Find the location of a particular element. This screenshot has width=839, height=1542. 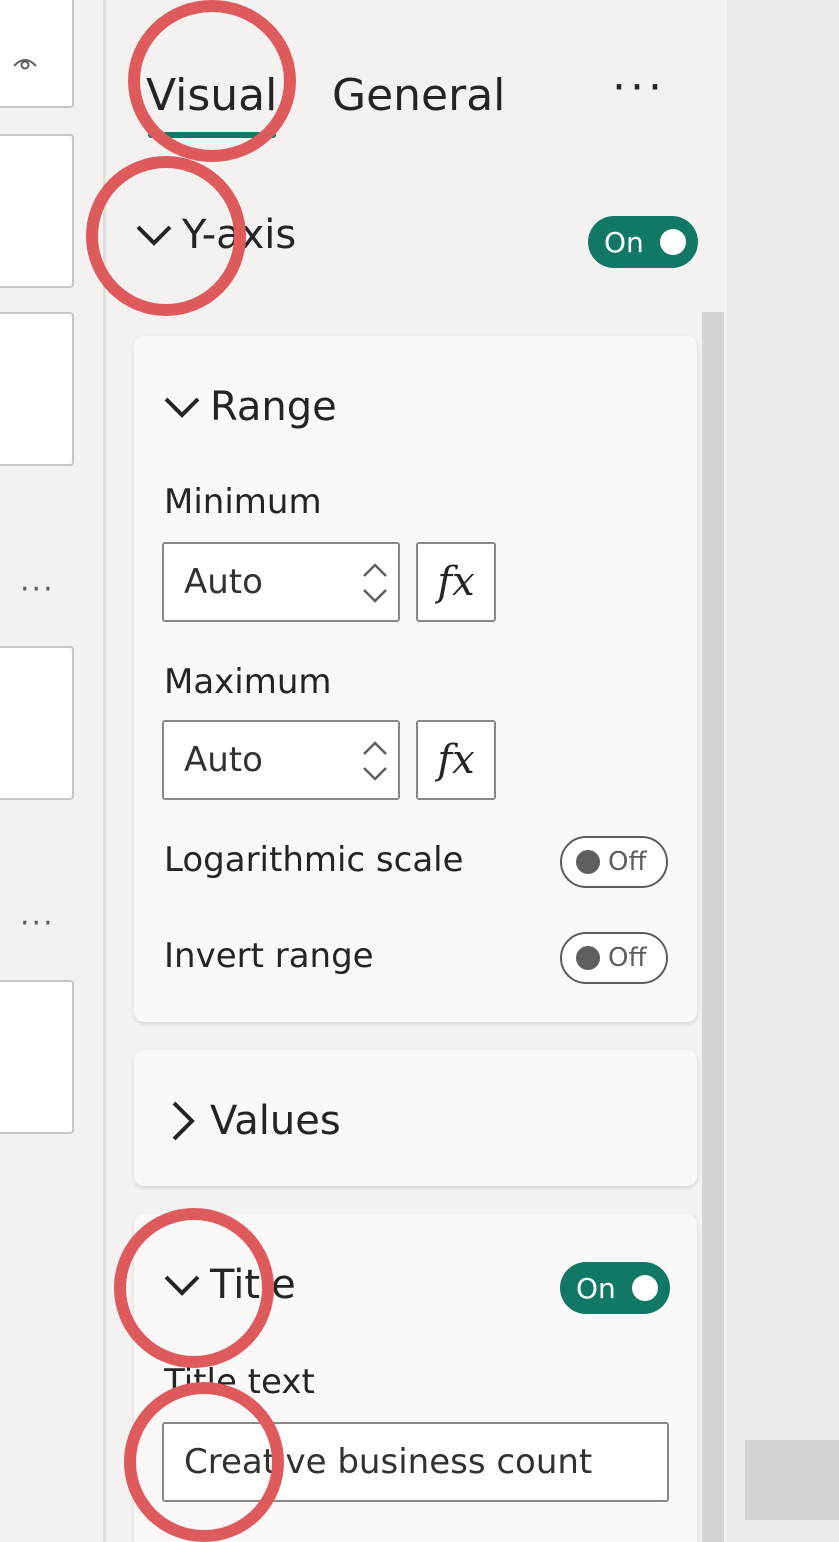

title-section-header: Title is located at coordinates (228, 1285).